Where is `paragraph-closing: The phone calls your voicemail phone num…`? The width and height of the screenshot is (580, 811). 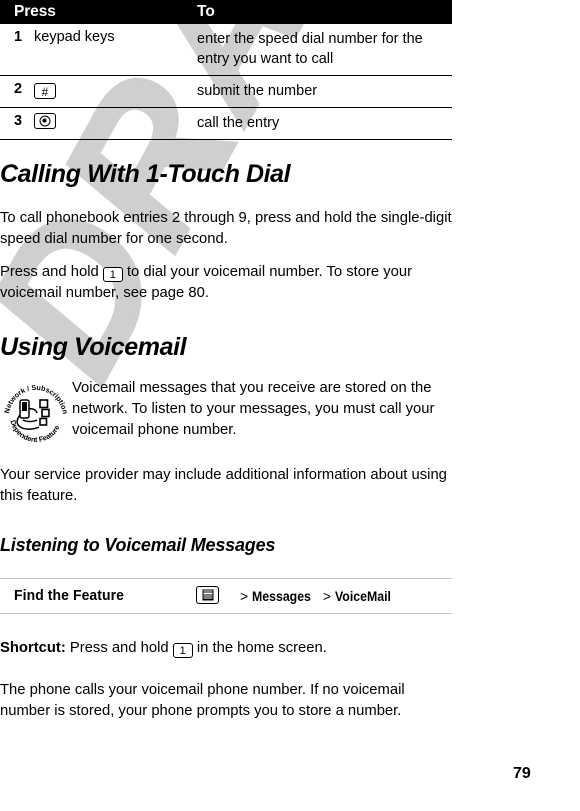
paragraph-closing: The phone calls your voicemail phone num… is located at coordinates (202, 700).